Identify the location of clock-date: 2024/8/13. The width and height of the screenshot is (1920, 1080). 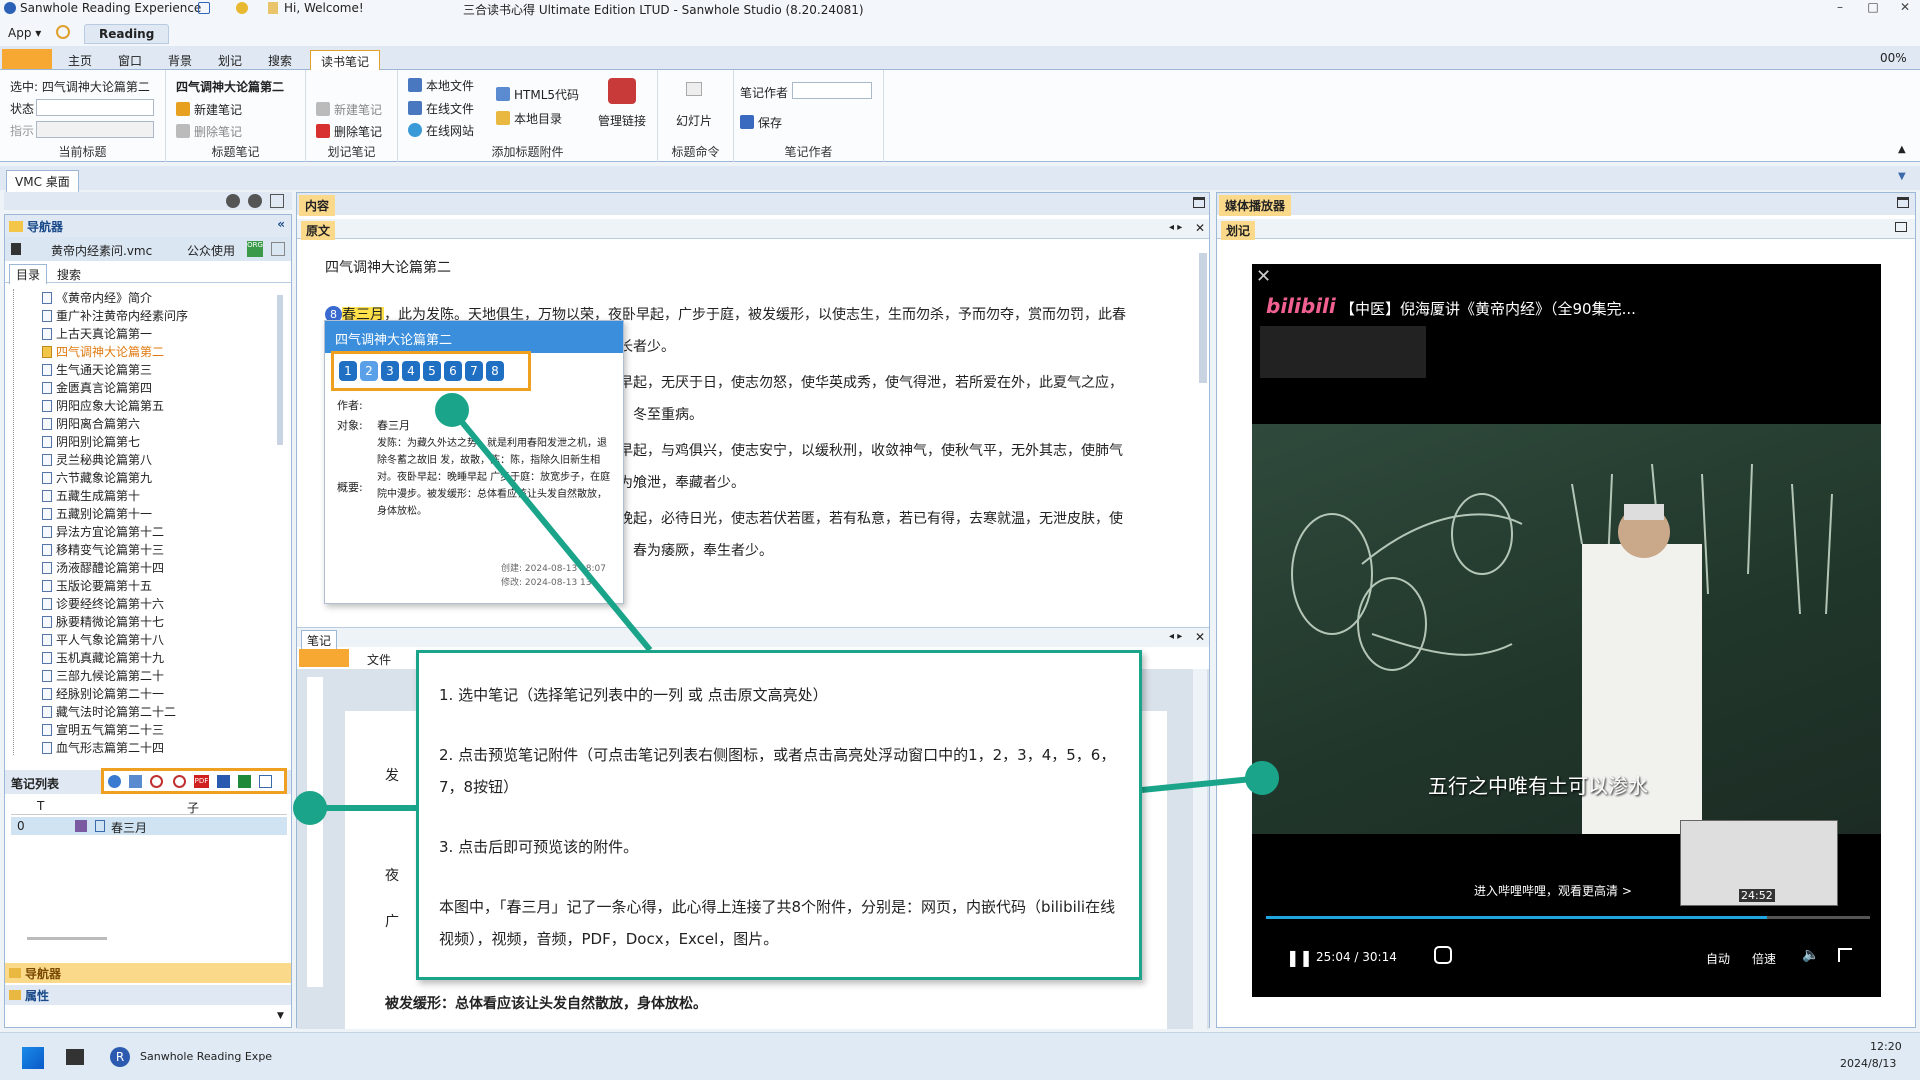
(1868, 1063).